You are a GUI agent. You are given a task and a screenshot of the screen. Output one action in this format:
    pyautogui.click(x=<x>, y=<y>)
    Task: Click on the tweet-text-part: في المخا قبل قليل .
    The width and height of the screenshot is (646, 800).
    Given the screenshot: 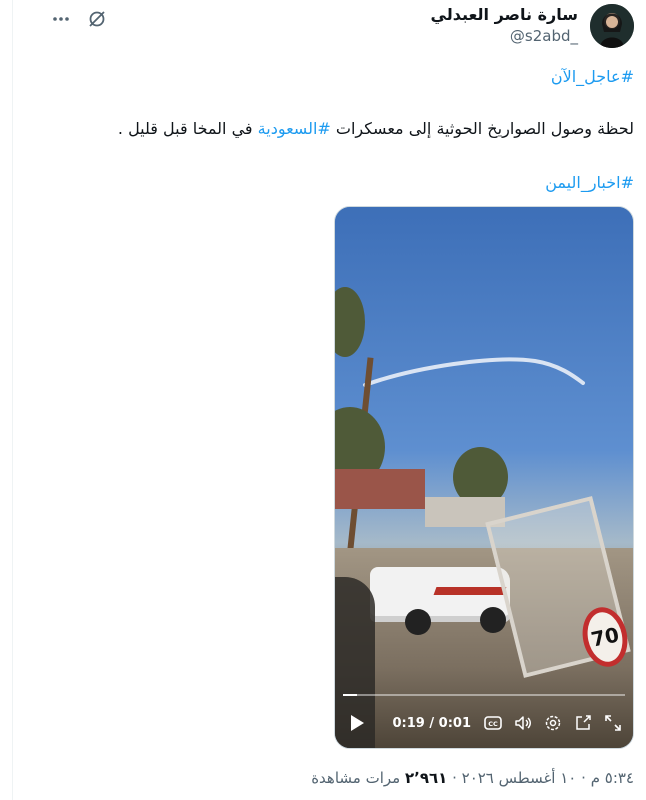 What is the action you would take?
    pyautogui.click(x=187, y=128)
    